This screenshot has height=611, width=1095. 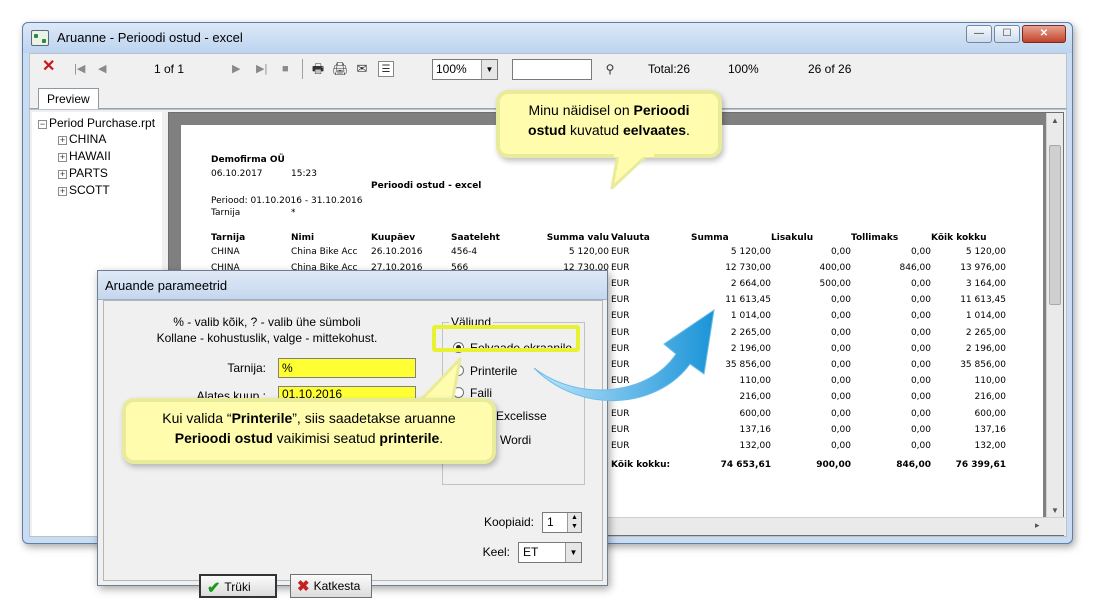 I want to click on next-page-icon: ▶, so click(x=236, y=69).